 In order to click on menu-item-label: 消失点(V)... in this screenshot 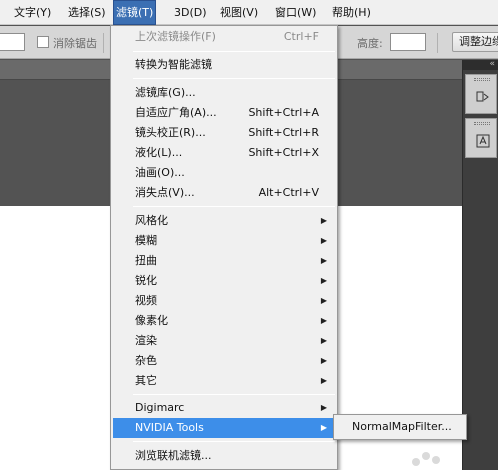, I will do `click(165, 192)`.